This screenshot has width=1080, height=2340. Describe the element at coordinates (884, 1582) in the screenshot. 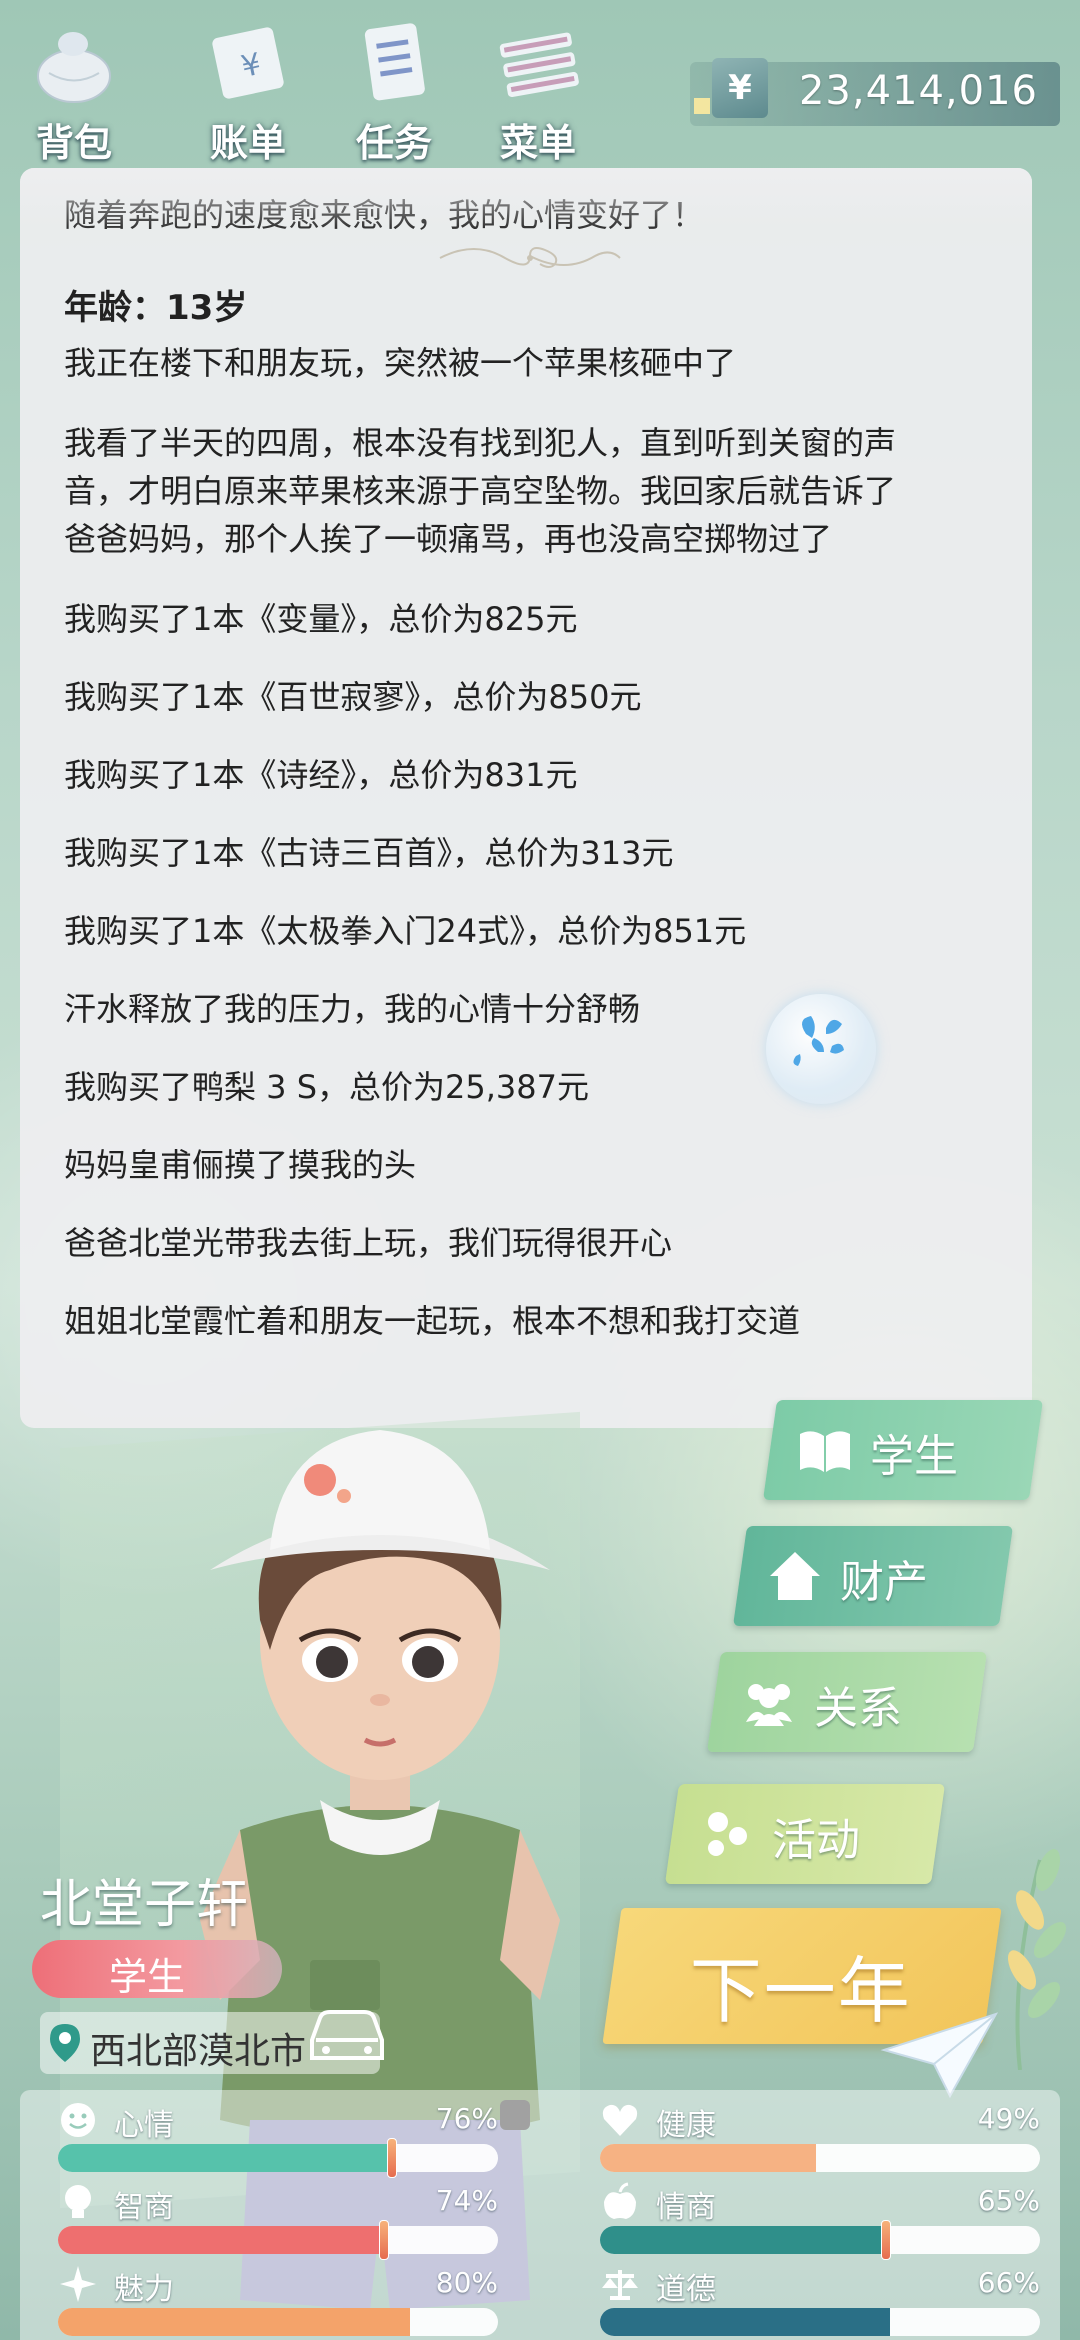

I see `assets-label: 财产` at that location.